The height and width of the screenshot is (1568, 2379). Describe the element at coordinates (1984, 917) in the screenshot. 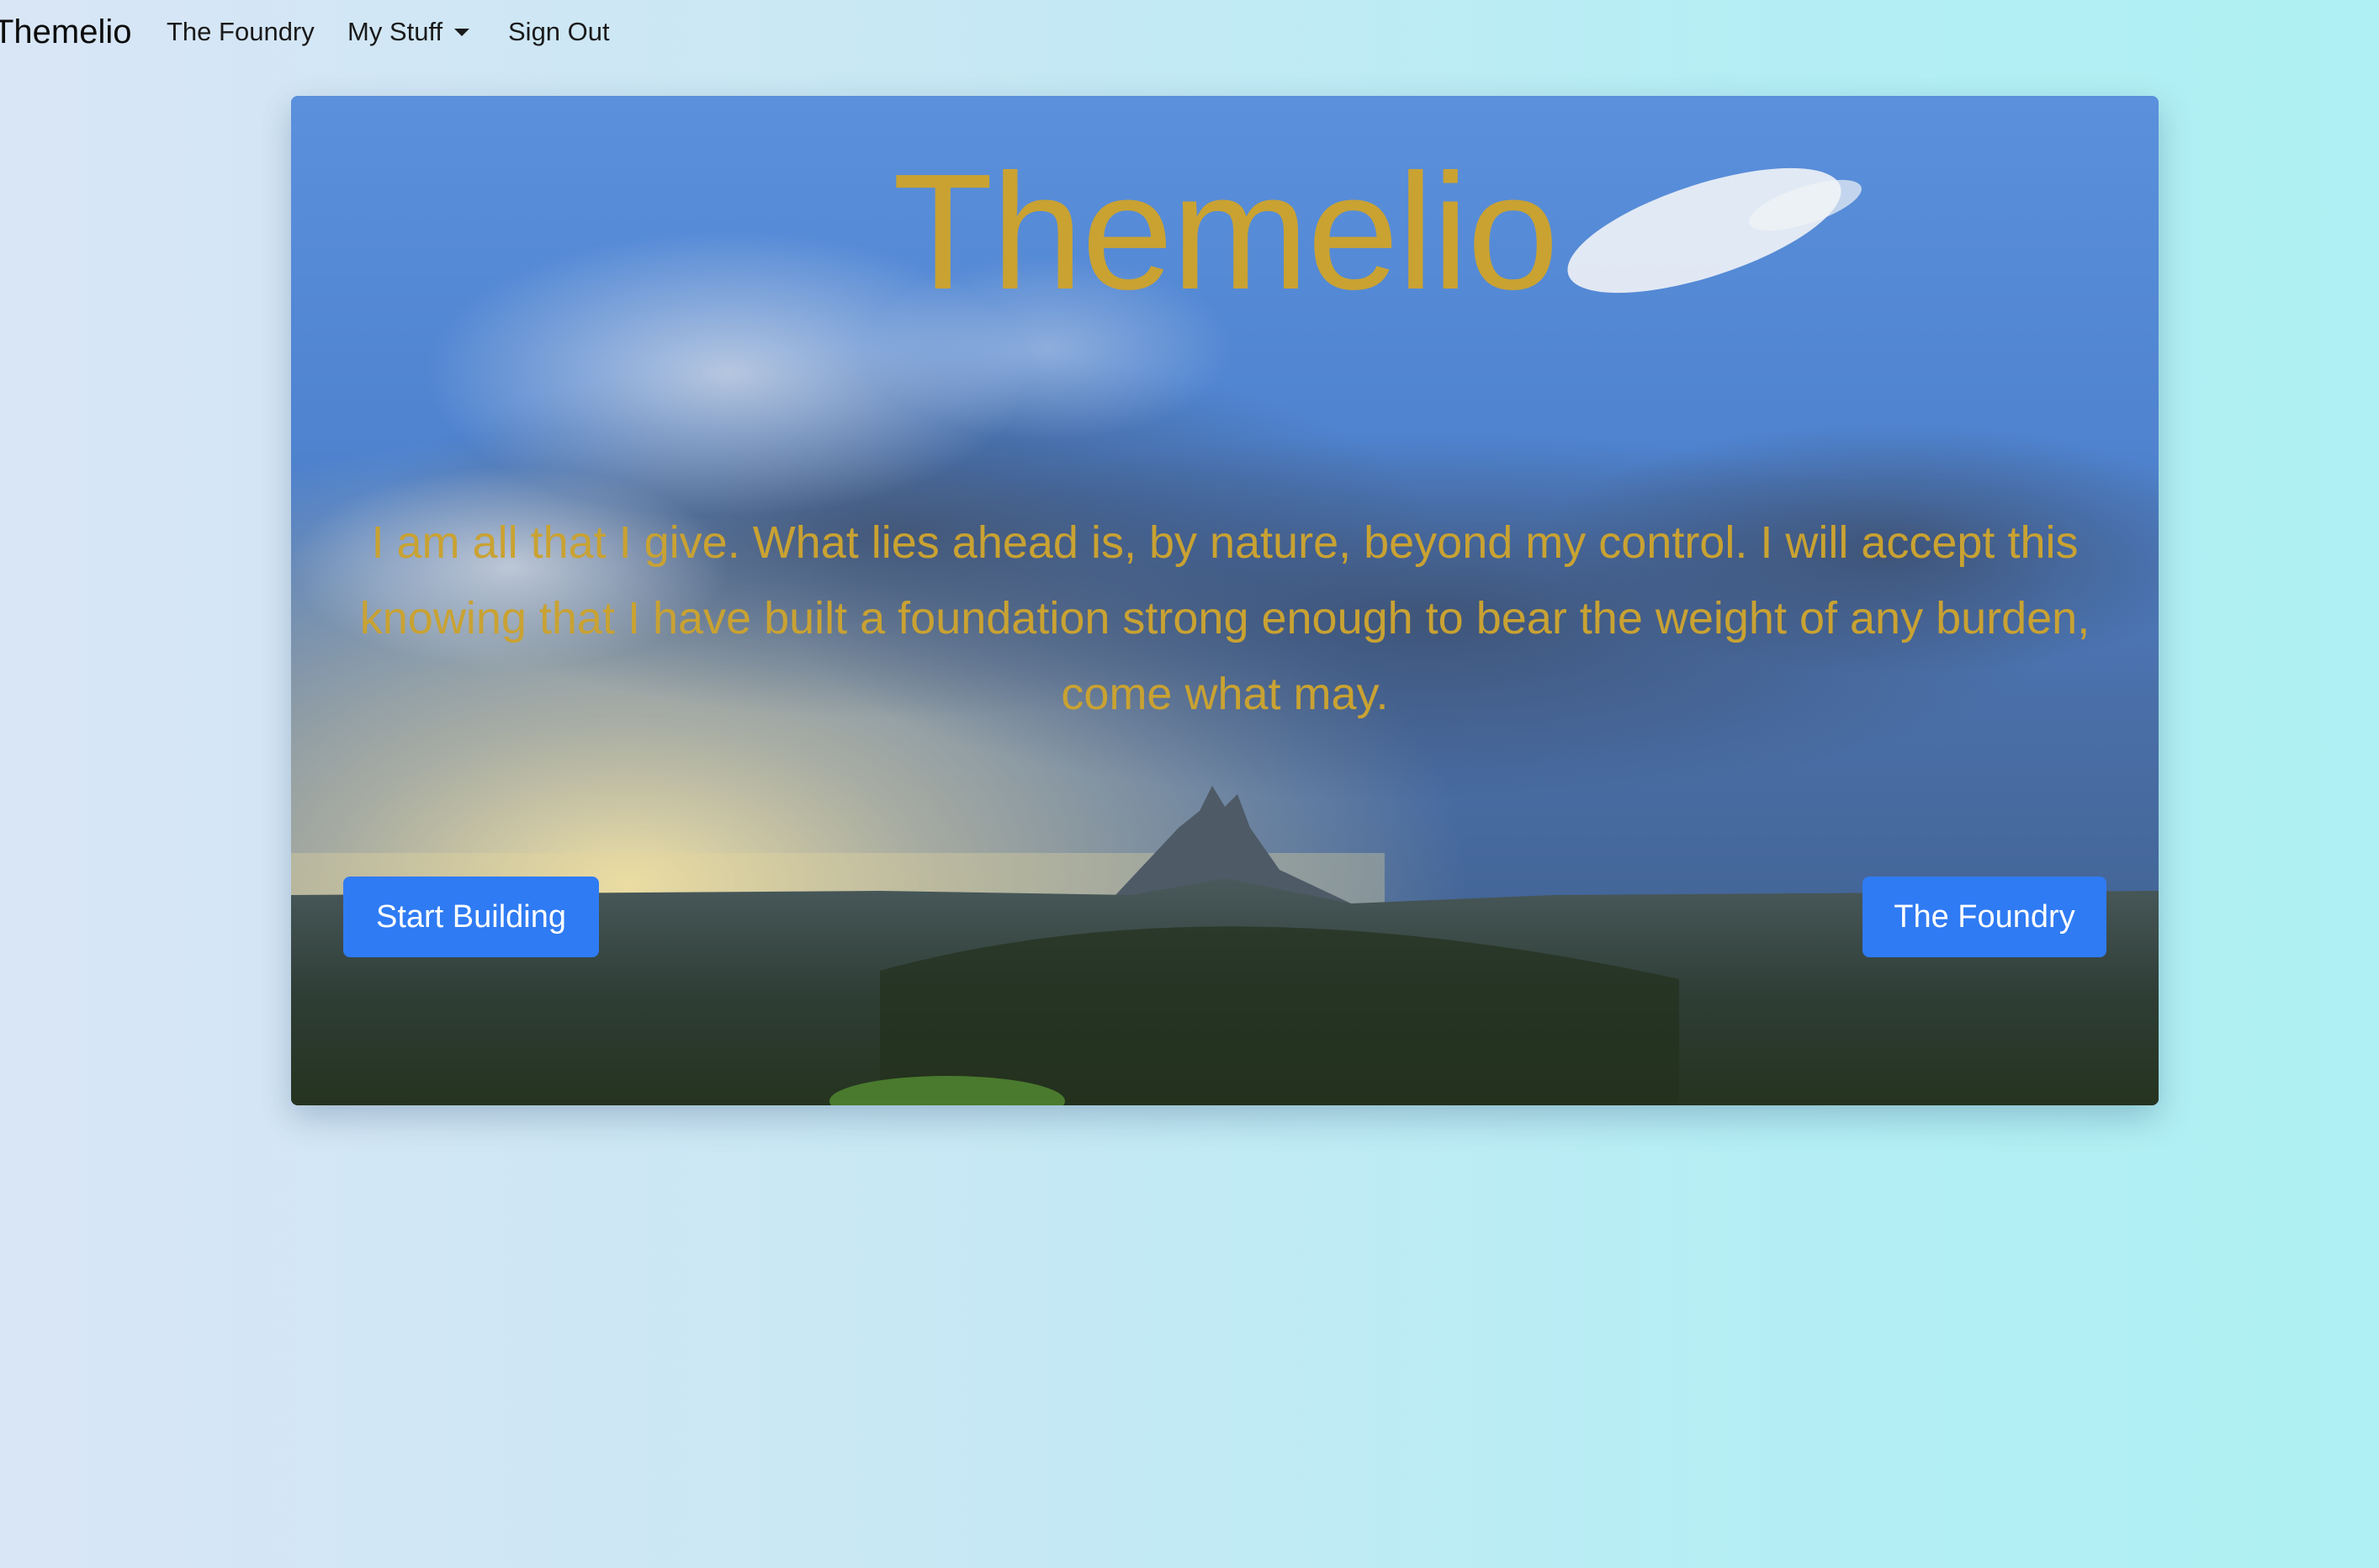

I see `the-foundry-button: The Foundry` at that location.